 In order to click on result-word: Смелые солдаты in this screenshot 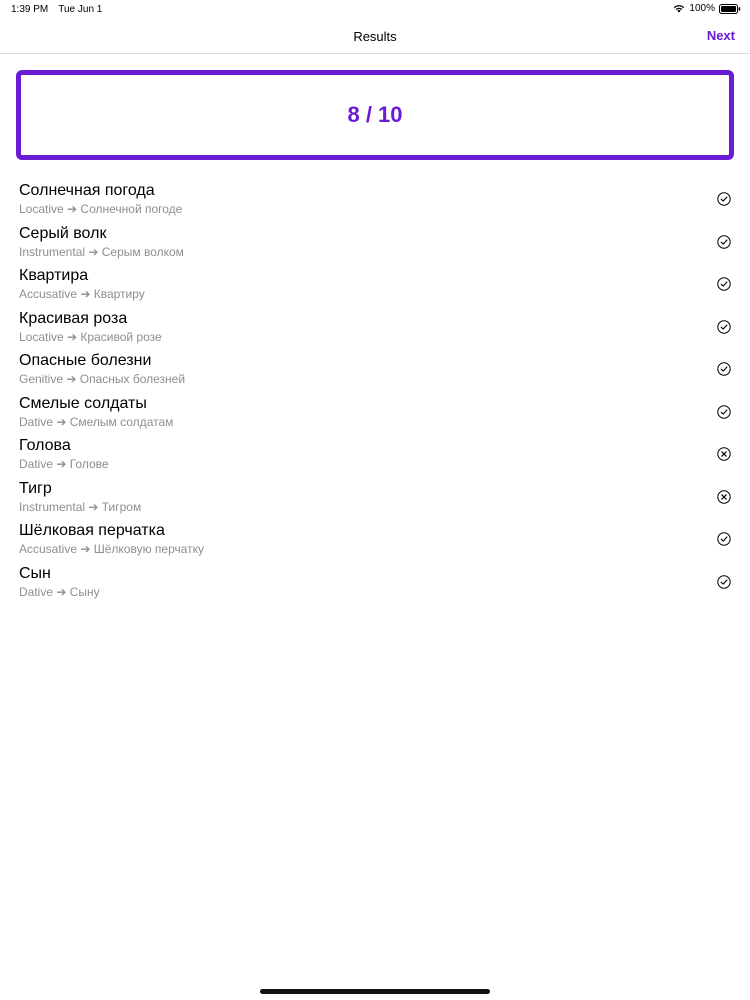, I will do `click(83, 403)`.